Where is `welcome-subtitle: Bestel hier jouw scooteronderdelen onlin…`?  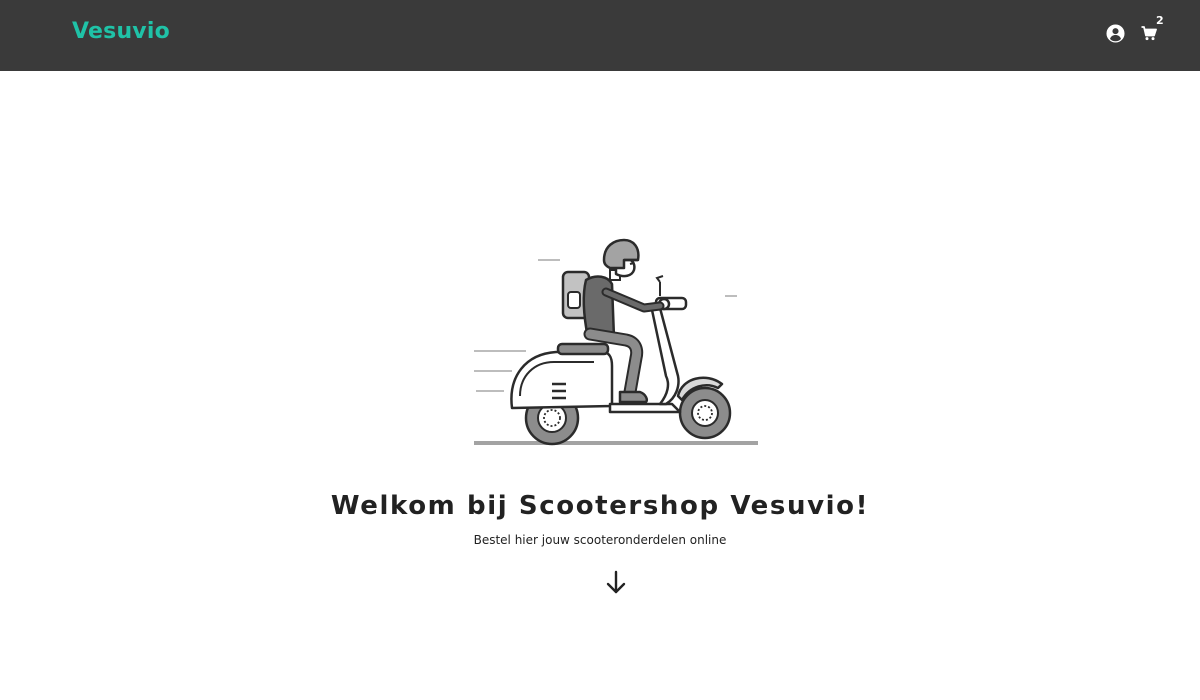 welcome-subtitle: Bestel hier jouw scooteronderdelen onlin… is located at coordinates (600, 540).